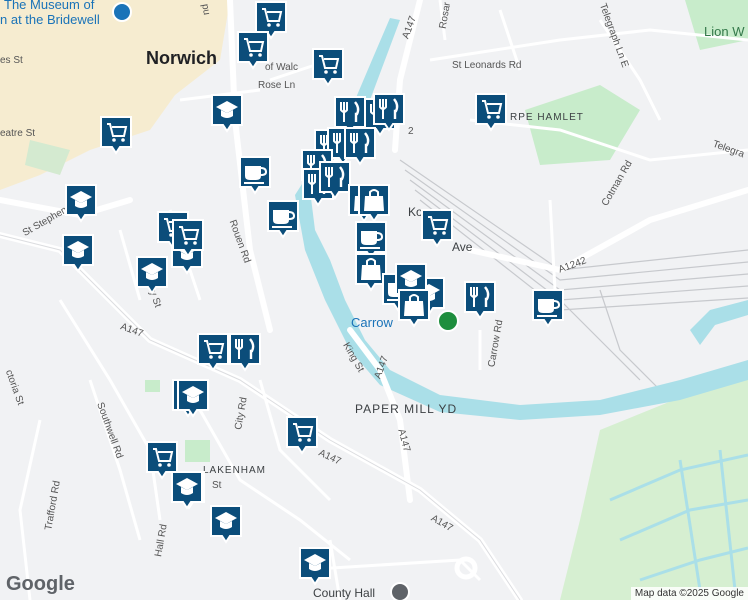 Image resolution: width=748 pixels, height=600 pixels. What do you see at coordinates (217, 485) in the screenshot?
I see `st-frag-label: St` at bounding box center [217, 485].